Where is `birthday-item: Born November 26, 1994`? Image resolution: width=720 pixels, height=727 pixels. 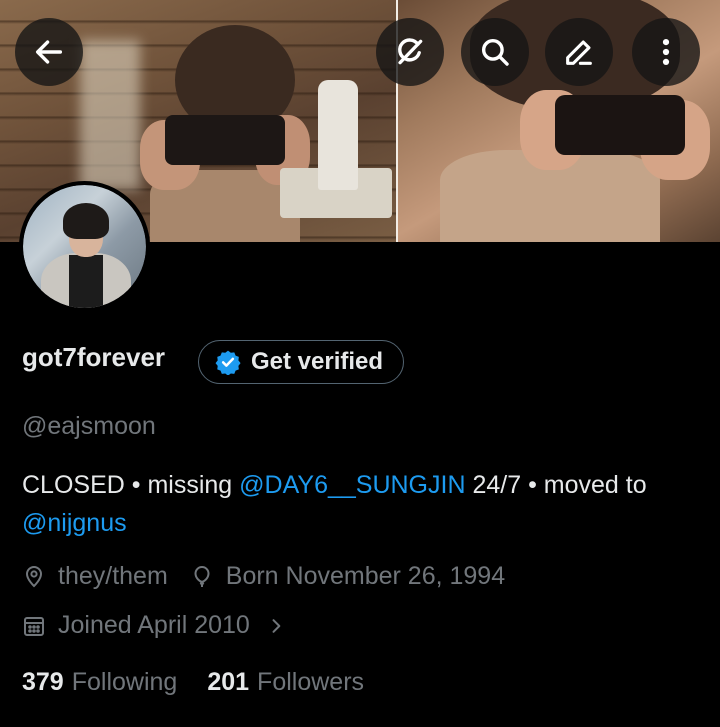
birthday-item: Born November 26, 1994 is located at coordinates (347, 576).